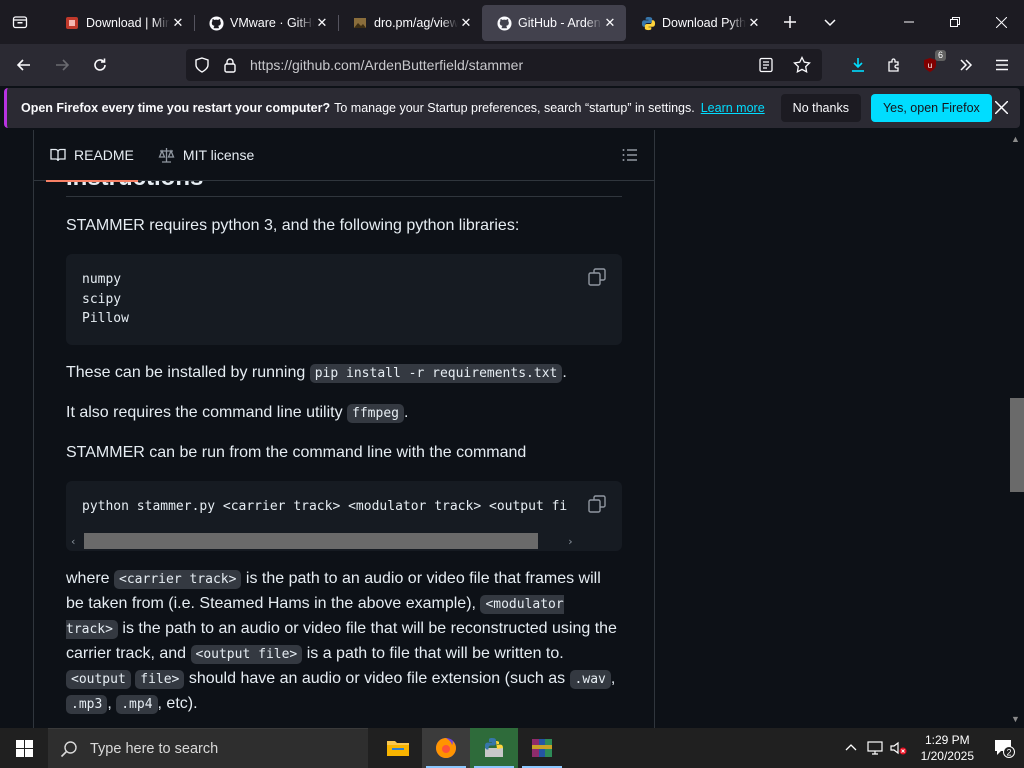  Describe the element at coordinates (1015, 139) in the screenshot. I see `scroll-up-icon: ▲` at that location.